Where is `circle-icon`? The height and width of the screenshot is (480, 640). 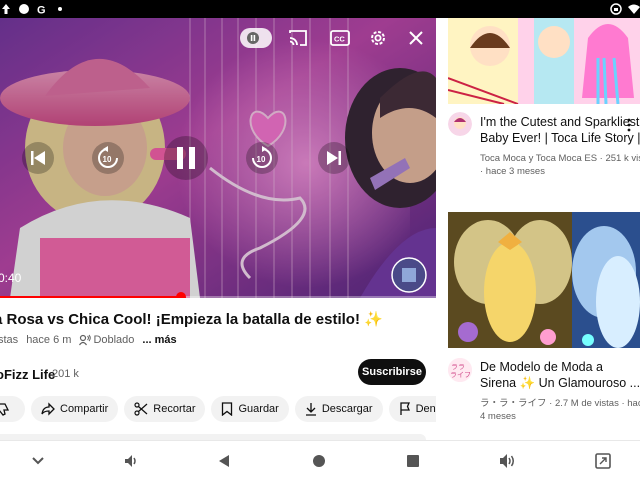 circle-icon is located at coordinates (24, 9).